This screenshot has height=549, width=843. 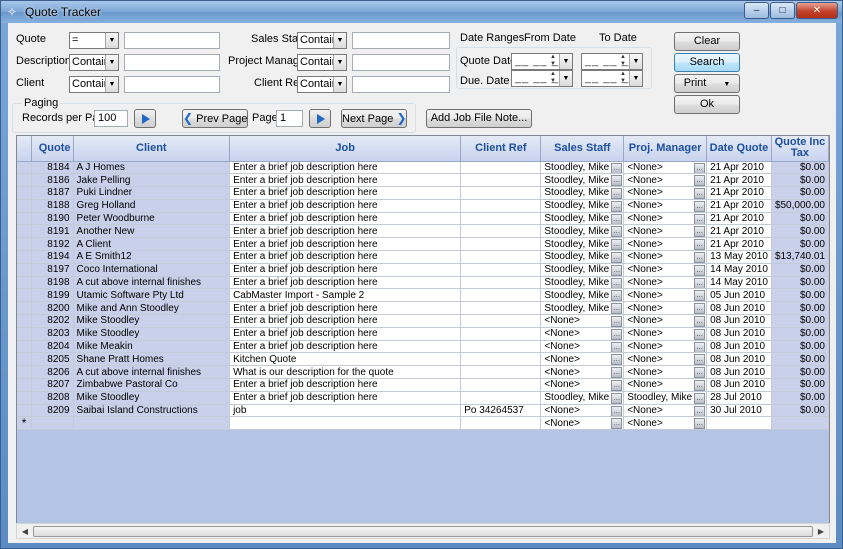 What do you see at coordinates (152, 295) in the screenshot?
I see `cell-client: Utamic Software Pty Ltd` at bounding box center [152, 295].